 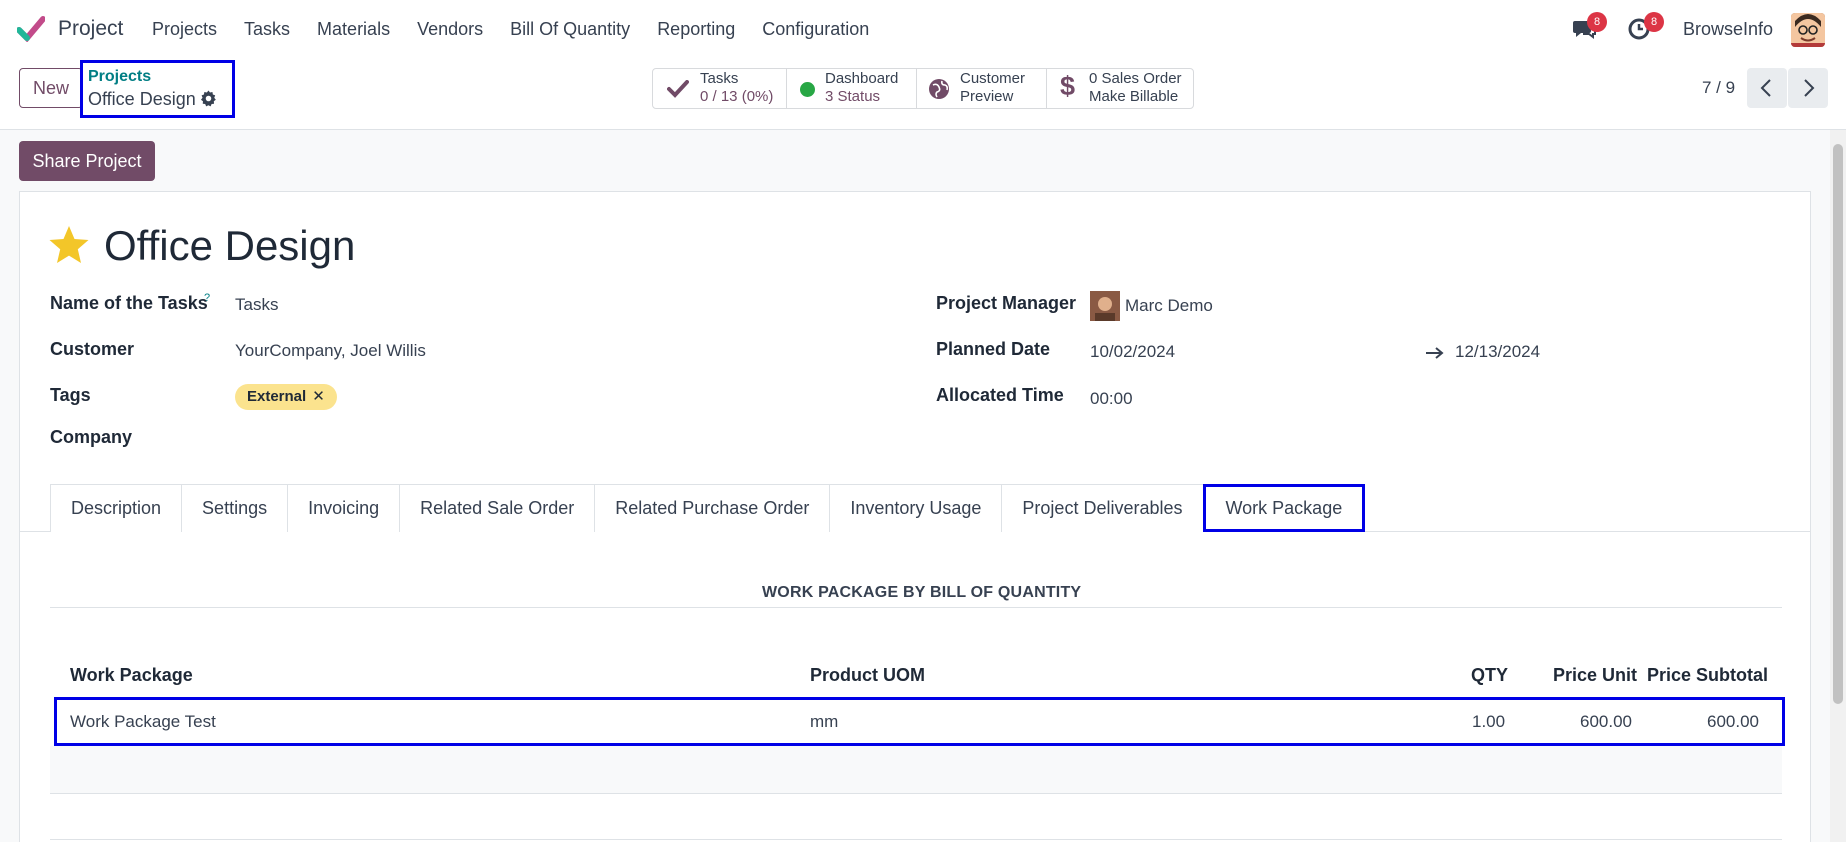 What do you see at coordinates (853, 96) in the screenshot?
I see `dashboard-status: 3 Status` at bounding box center [853, 96].